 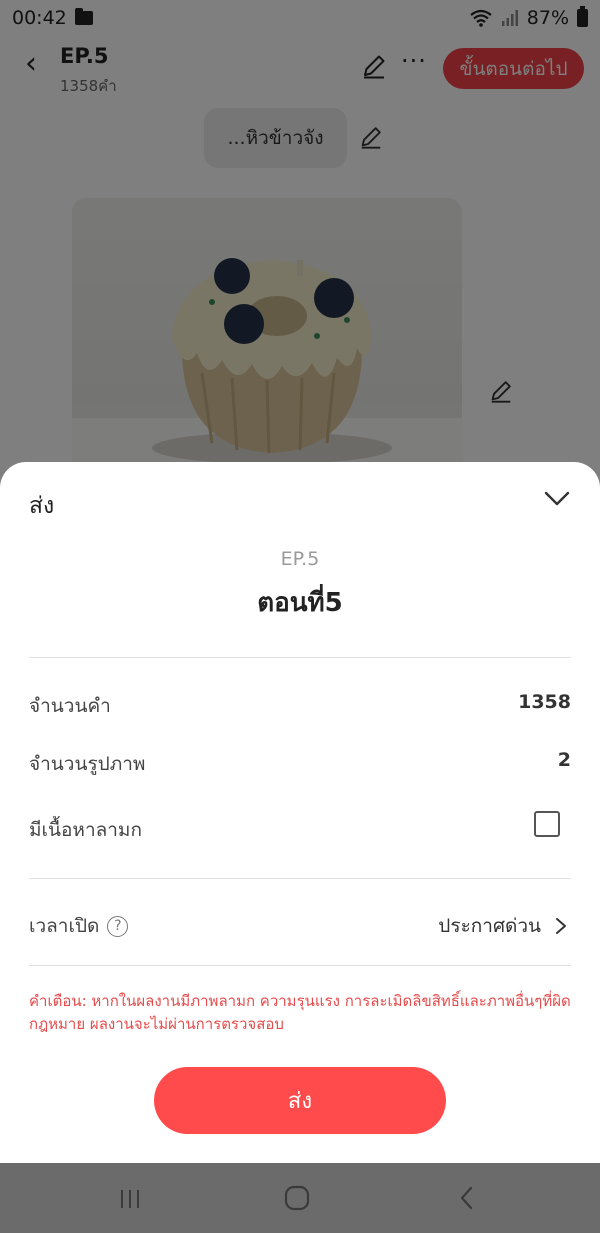 I want to click on open-time-selector: ประกาศด่วน, so click(x=504, y=926).